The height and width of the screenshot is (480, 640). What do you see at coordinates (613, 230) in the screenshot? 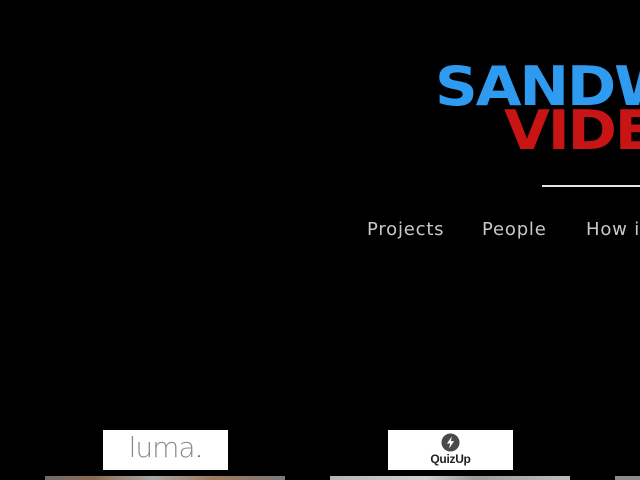
I see `nav-link-how-it-works: How it works` at bounding box center [613, 230].